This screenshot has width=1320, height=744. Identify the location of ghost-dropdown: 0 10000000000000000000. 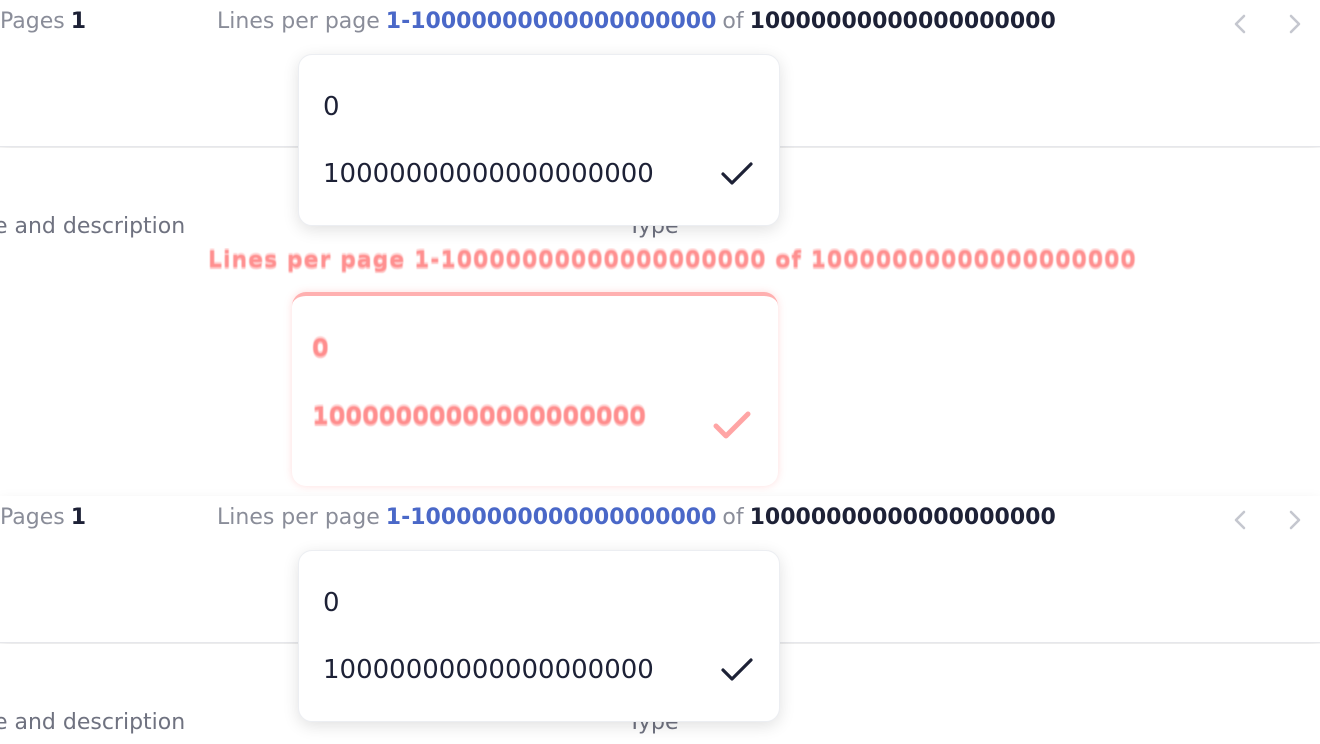
(535, 389).